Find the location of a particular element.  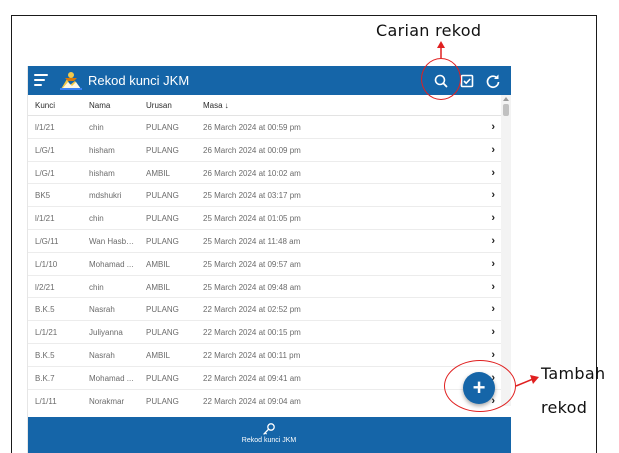

header-masa: Masa ↓ is located at coordinates (216, 105).